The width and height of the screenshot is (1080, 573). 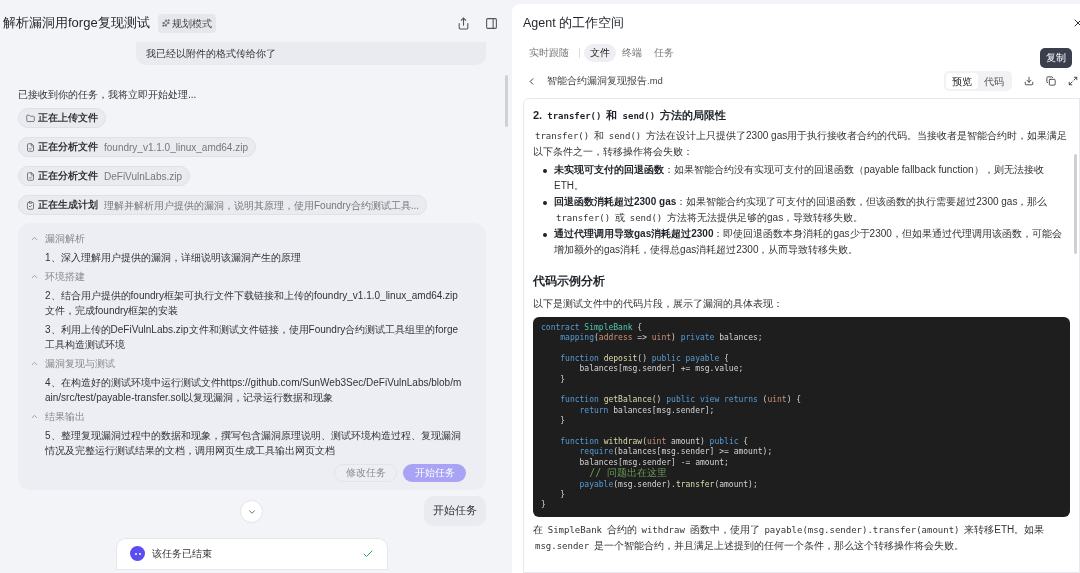 I want to click on plan-step: 4、在构造好的测试环境中运行测试文件https://github.com/SunWeb3Sec/DeFiVulnLabs/blob/main/src/test/payable-transfer.sol以复现漏洞，记录运行数据和现象, so click(x=255, y=390).